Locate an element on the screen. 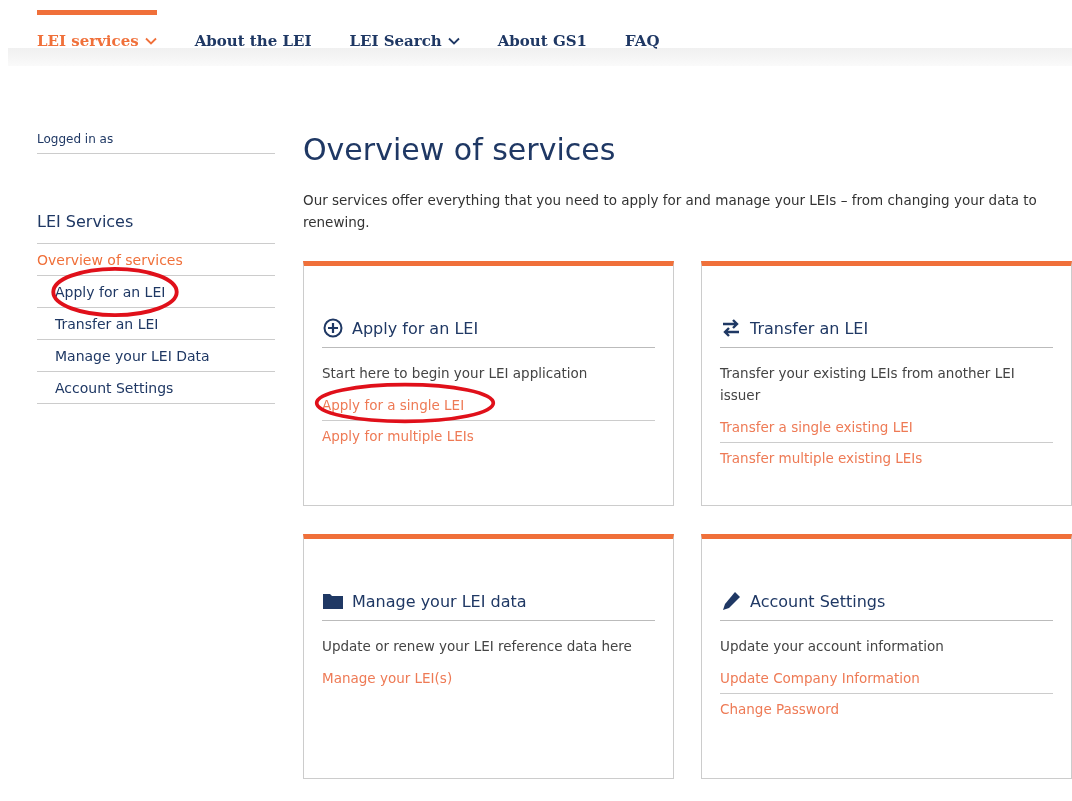 The height and width of the screenshot is (801, 1072). card-title: Transfer an LEI is located at coordinates (809, 328).